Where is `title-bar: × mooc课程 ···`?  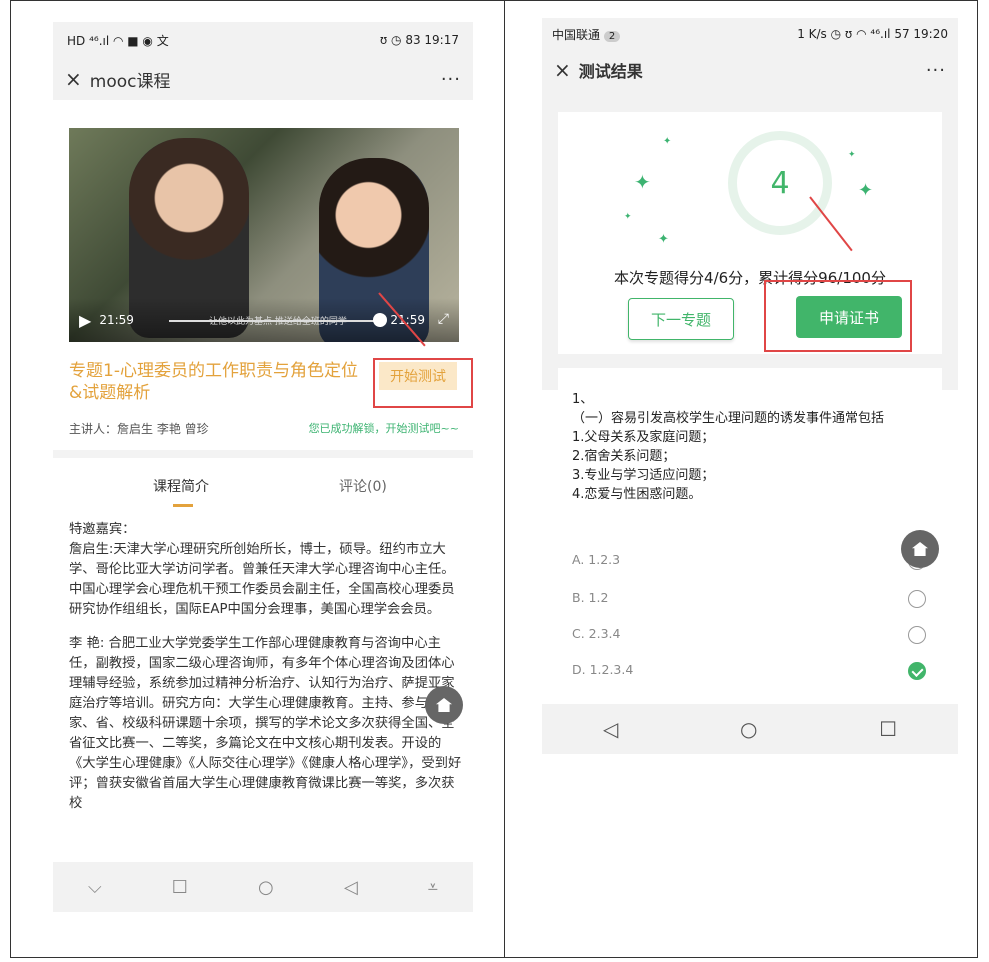 title-bar: × mooc课程 ··· is located at coordinates (263, 79).